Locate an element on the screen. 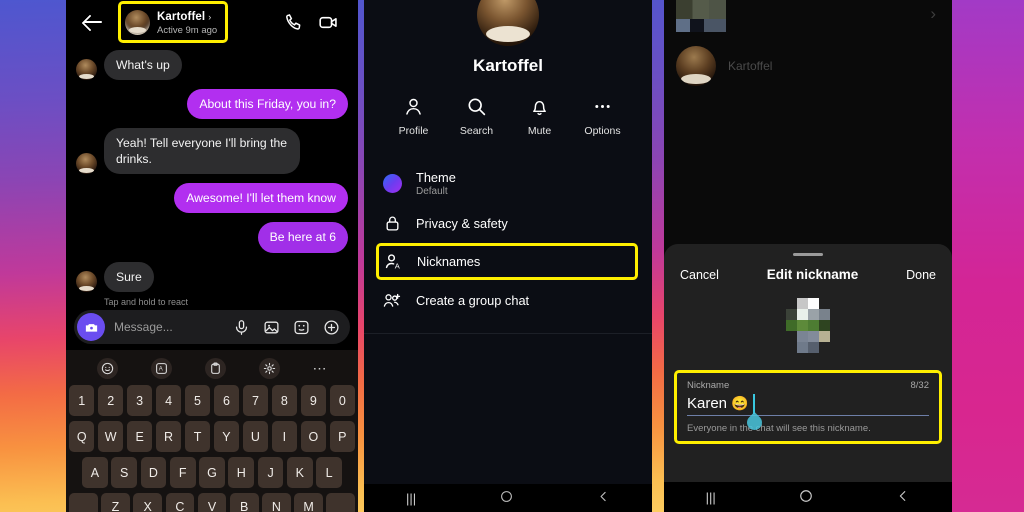 Image resolution: width=1024 pixels, height=512 pixels. message-row: What's up is located at coordinates (212, 65).